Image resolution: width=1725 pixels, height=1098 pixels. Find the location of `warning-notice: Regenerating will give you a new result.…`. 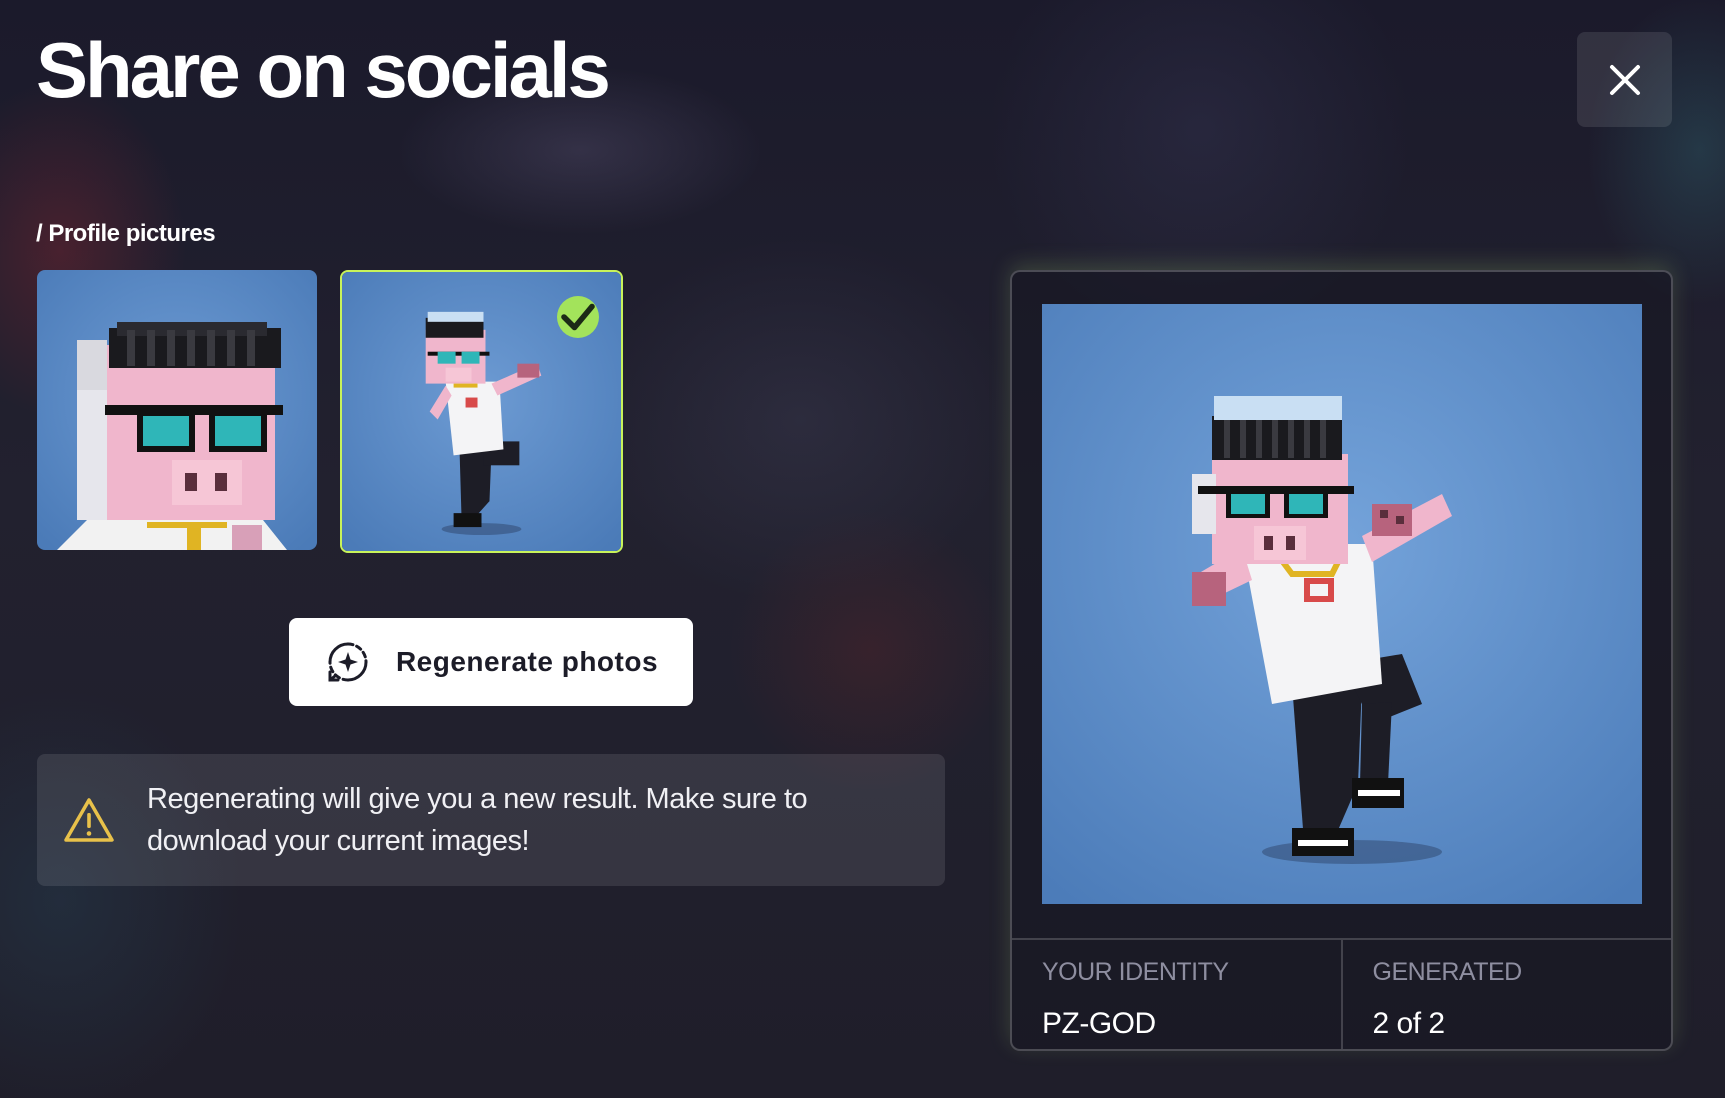

warning-notice: Regenerating will give you a new result.… is located at coordinates (491, 820).